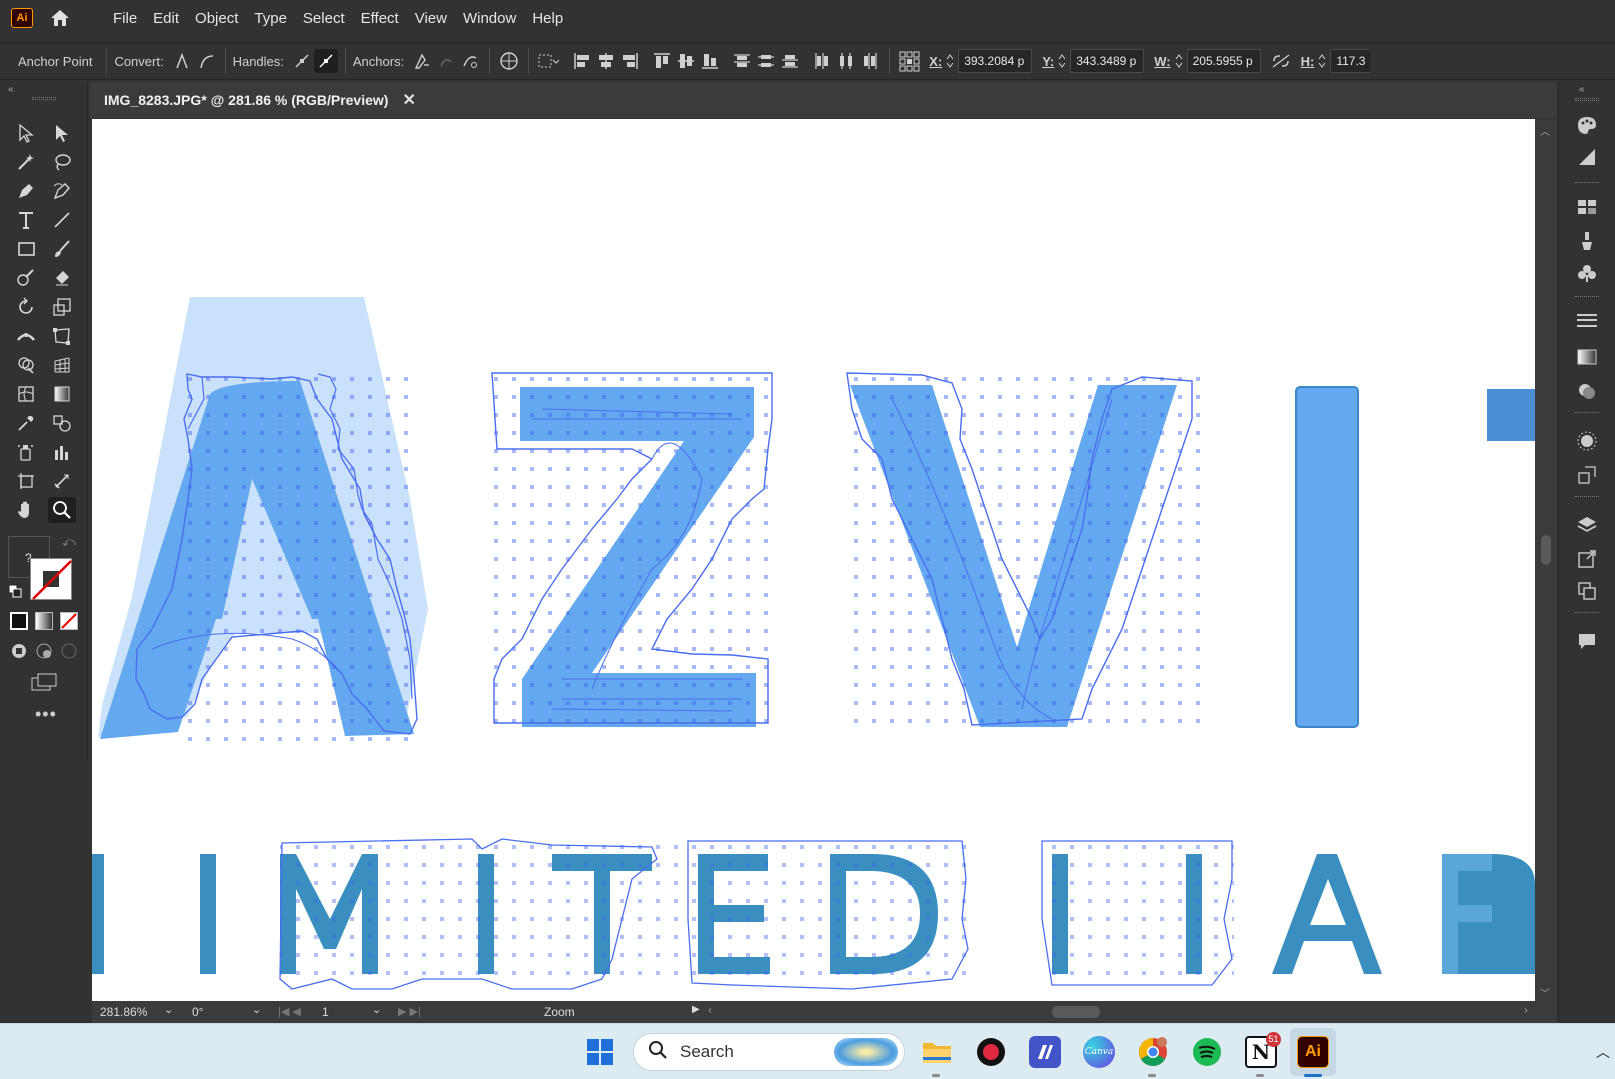  Describe the element at coordinates (742, 61) in the screenshot. I see `distribute-top-icon` at that location.